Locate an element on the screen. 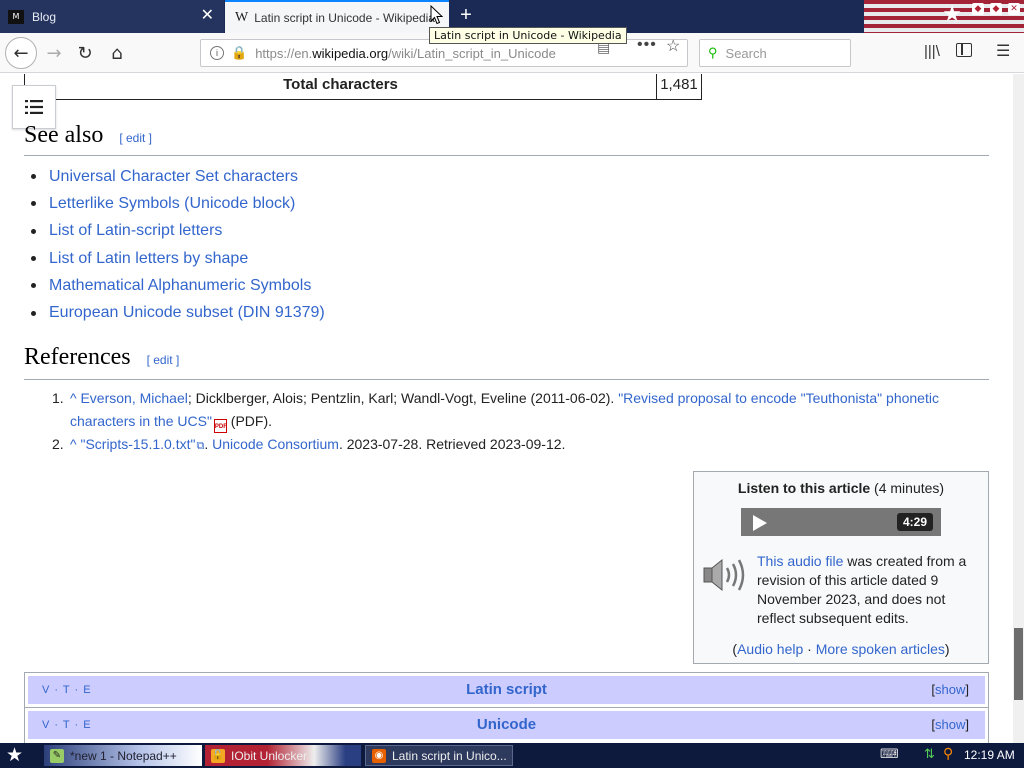  navbox-title: Latin script is located at coordinates (506, 689).